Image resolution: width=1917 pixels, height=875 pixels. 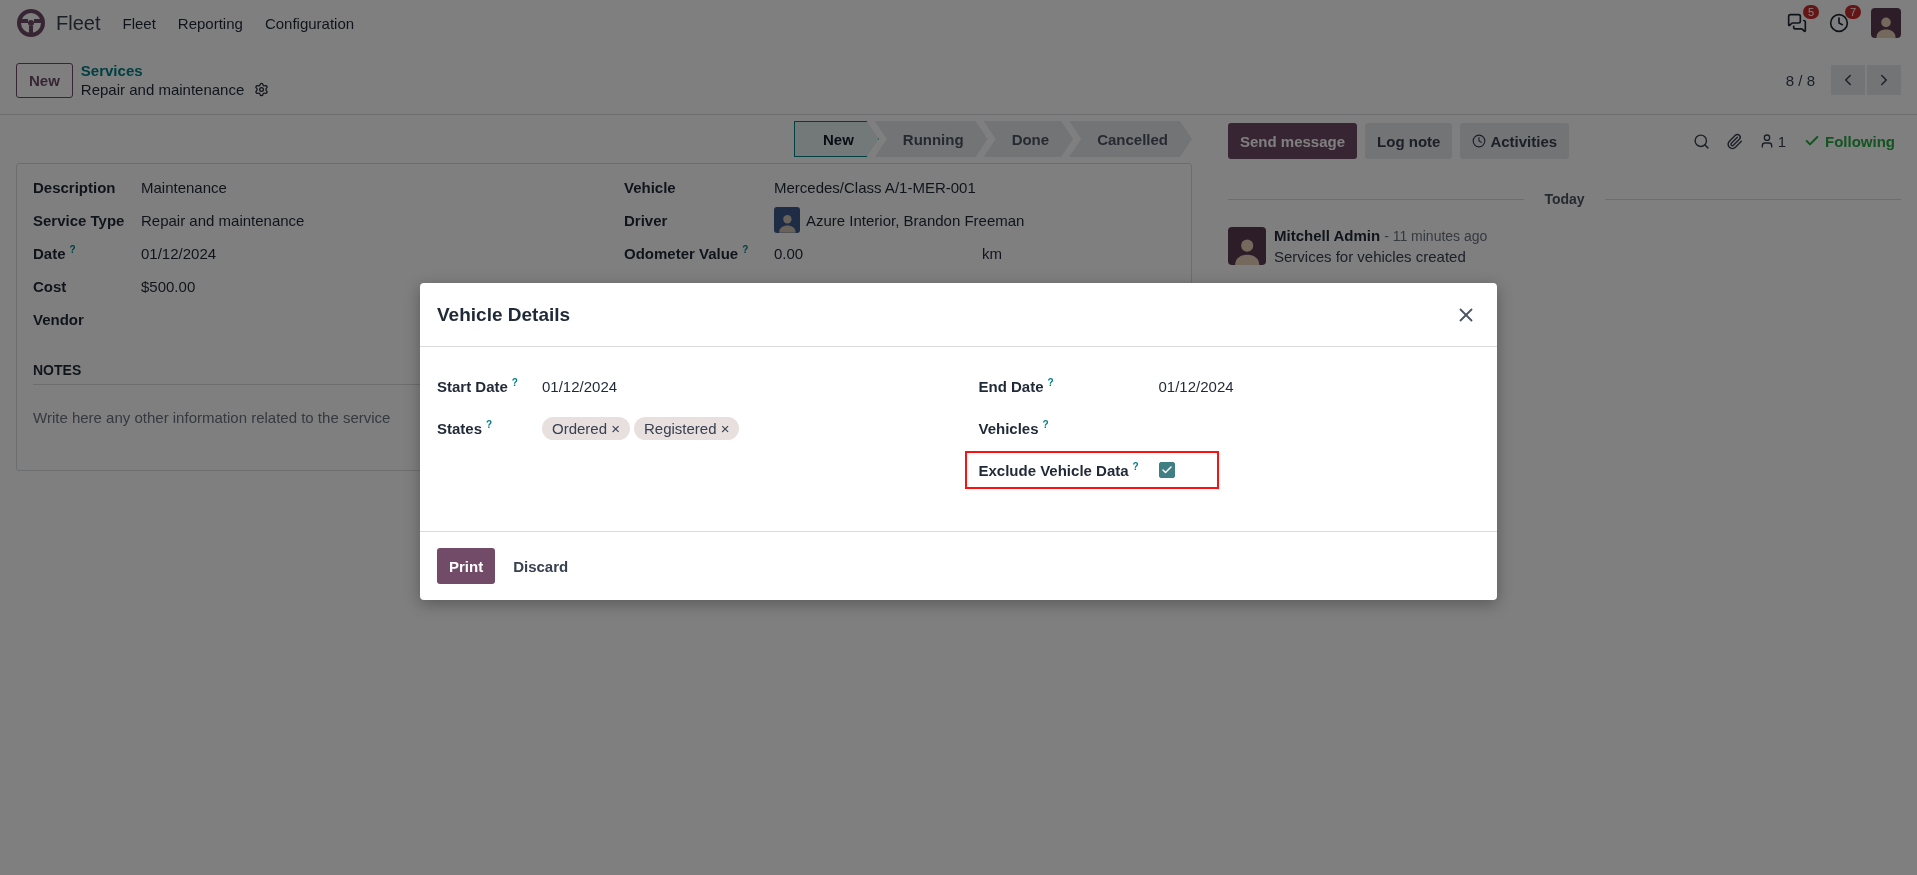 What do you see at coordinates (1014, 428) in the screenshot?
I see `field-label: Vehicles $^{?}$` at bounding box center [1014, 428].